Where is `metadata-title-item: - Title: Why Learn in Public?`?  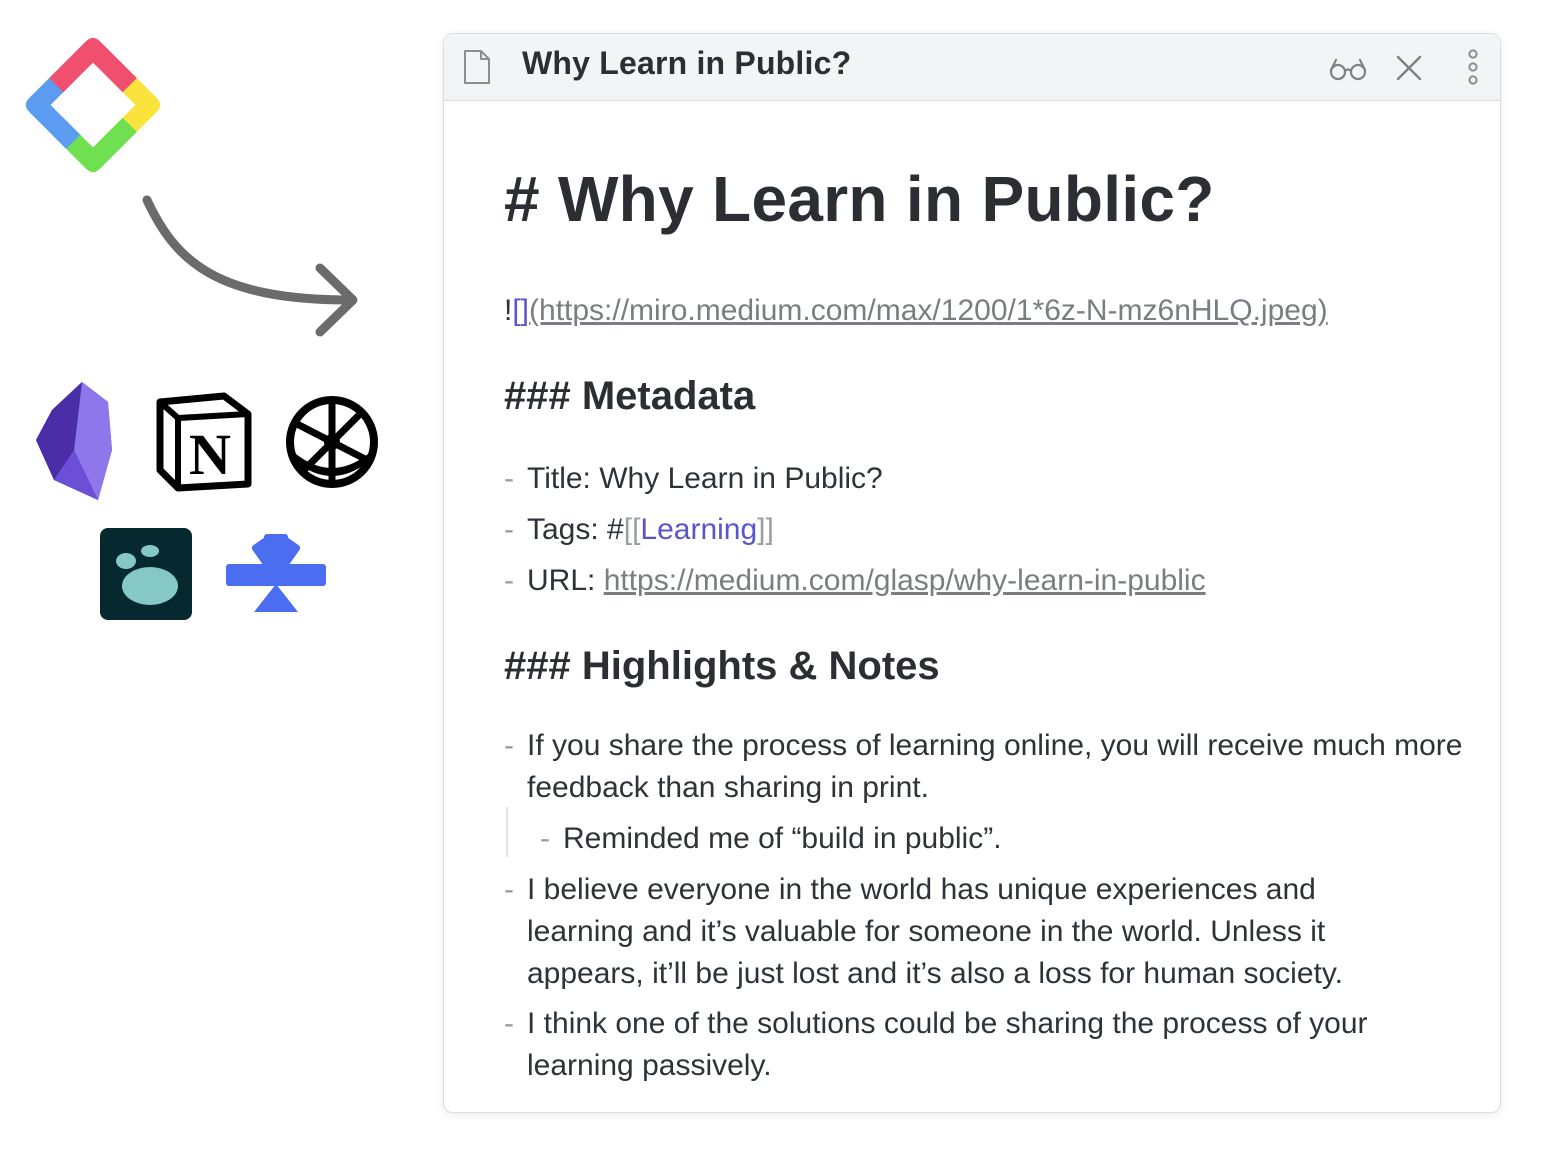 metadata-title-item: - Title: Why Learn in Public? is located at coordinates (989, 479).